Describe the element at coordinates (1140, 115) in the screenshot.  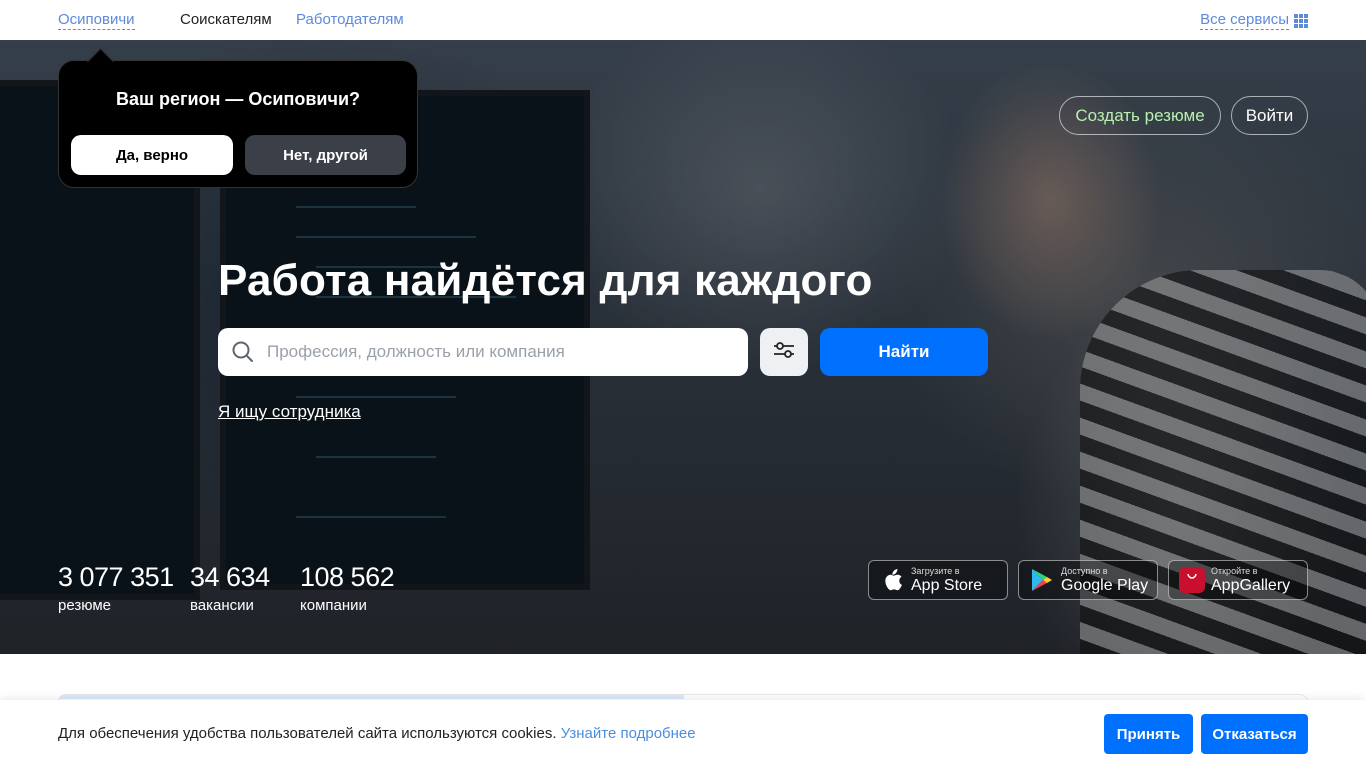
I see `create-resume-button: Создать резюме` at that location.